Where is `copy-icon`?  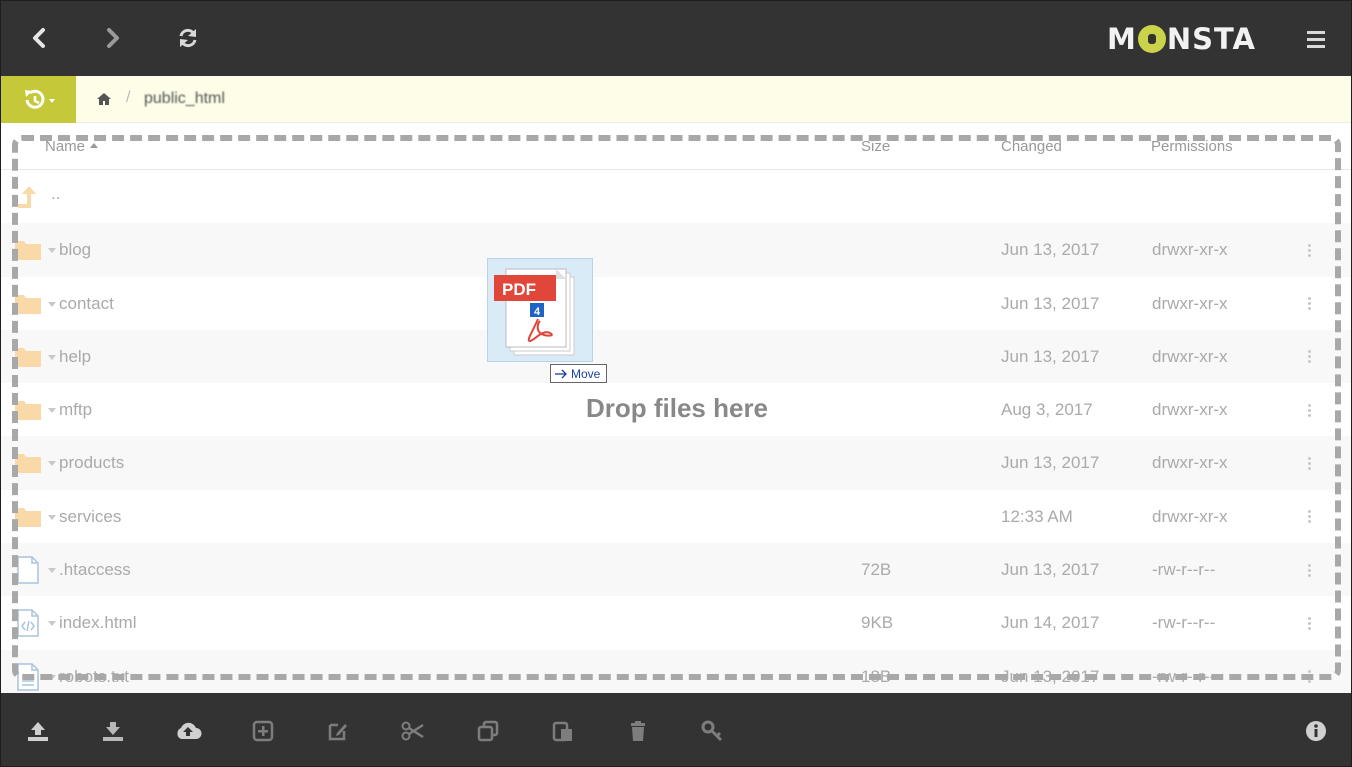
copy-icon is located at coordinates (488, 731).